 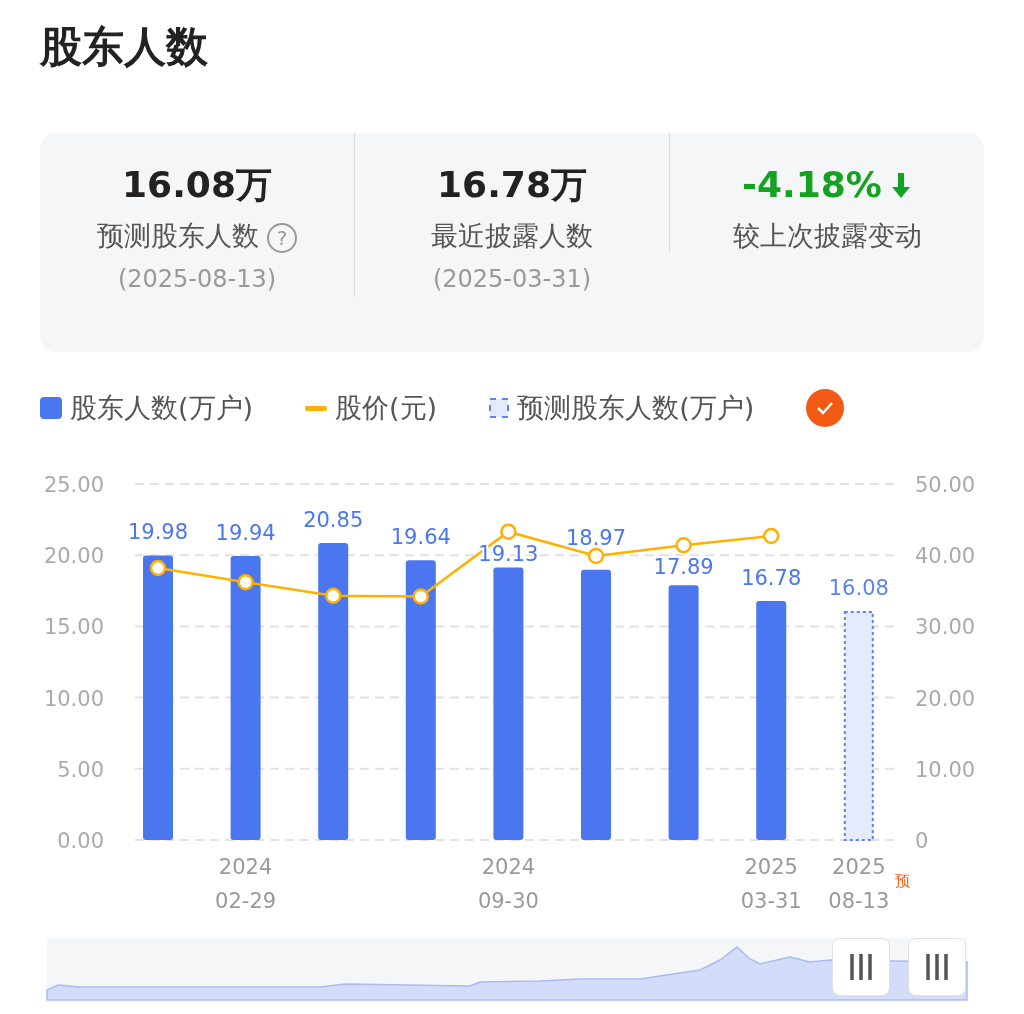 What do you see at coordinates (512, 236) in the screenshot?
I see `stat-label: 最近披露人数` at bounding box center [512, 236].